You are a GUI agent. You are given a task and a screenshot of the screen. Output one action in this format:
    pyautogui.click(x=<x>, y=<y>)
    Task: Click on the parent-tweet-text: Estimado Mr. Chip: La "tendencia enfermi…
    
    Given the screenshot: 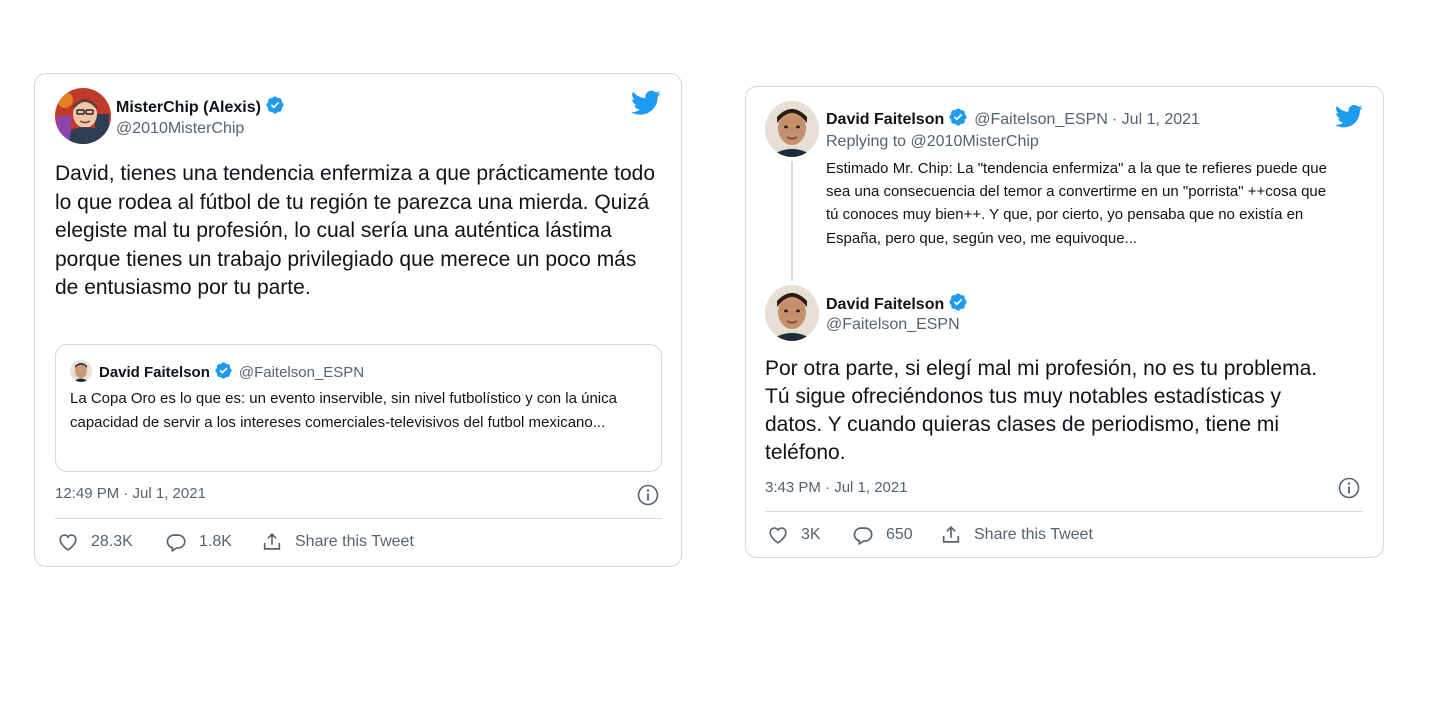 What is the action you would take?
    pyautogui.click(x=1076, y=203)
    